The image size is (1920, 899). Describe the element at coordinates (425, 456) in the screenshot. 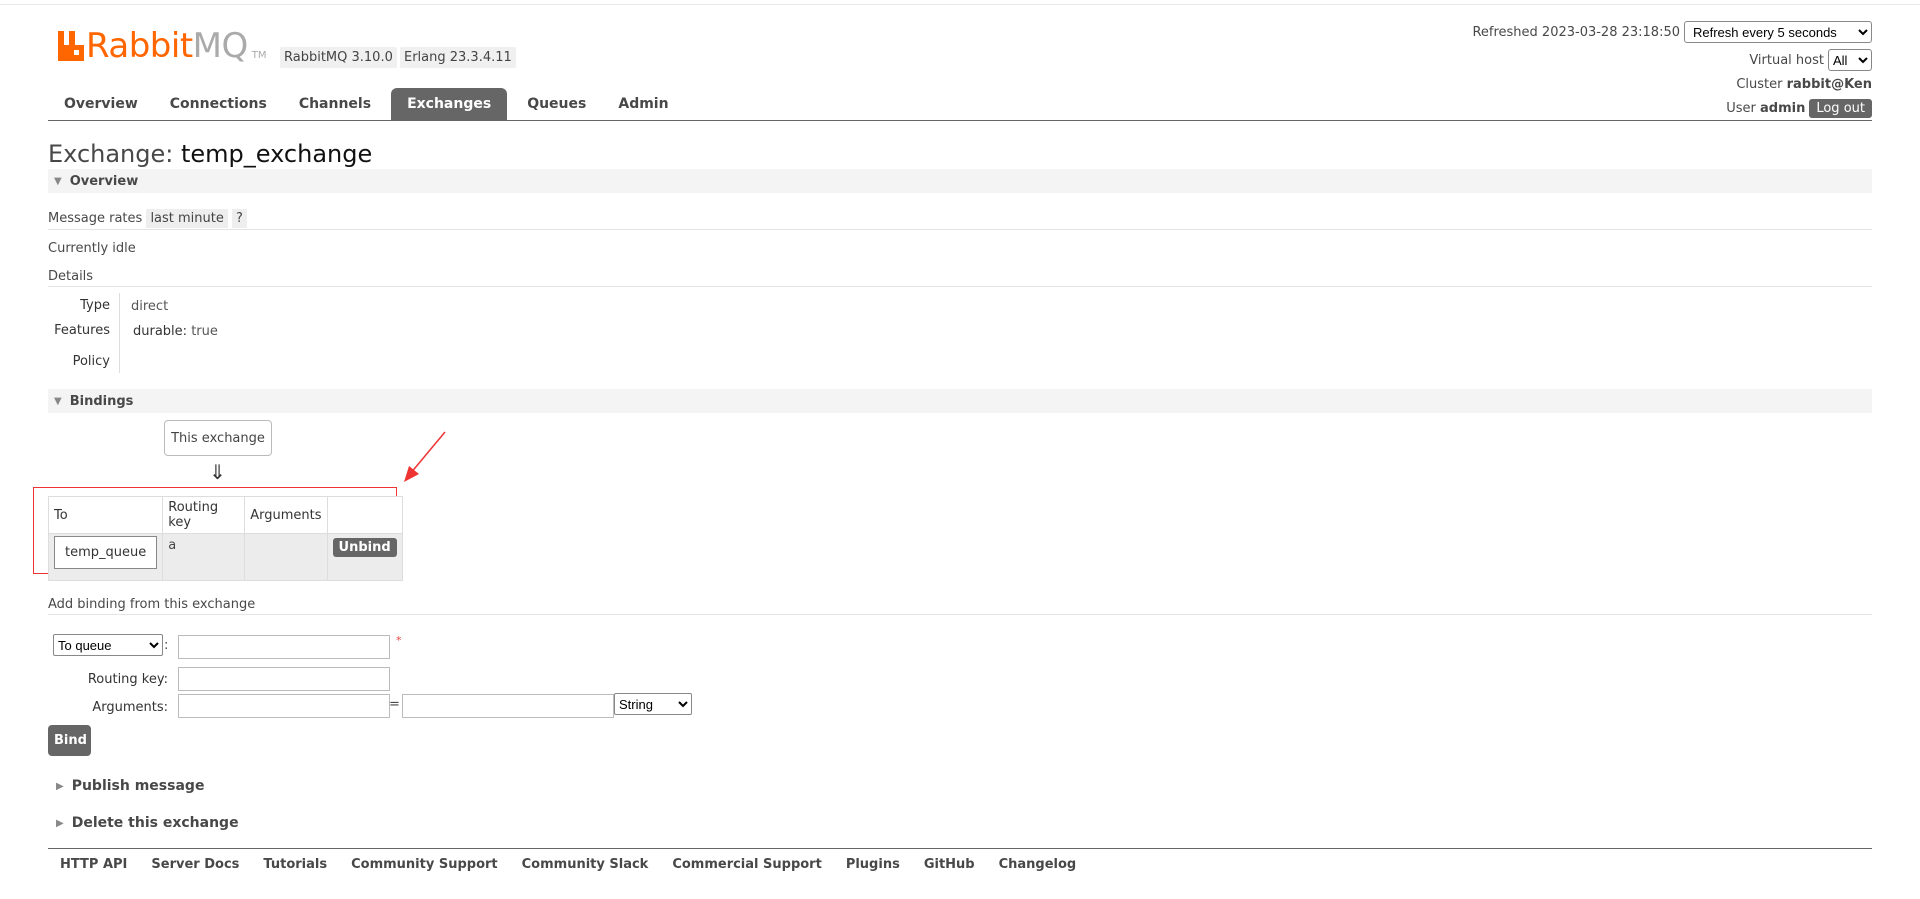

I see `annotation-arrow-icon` at that location.